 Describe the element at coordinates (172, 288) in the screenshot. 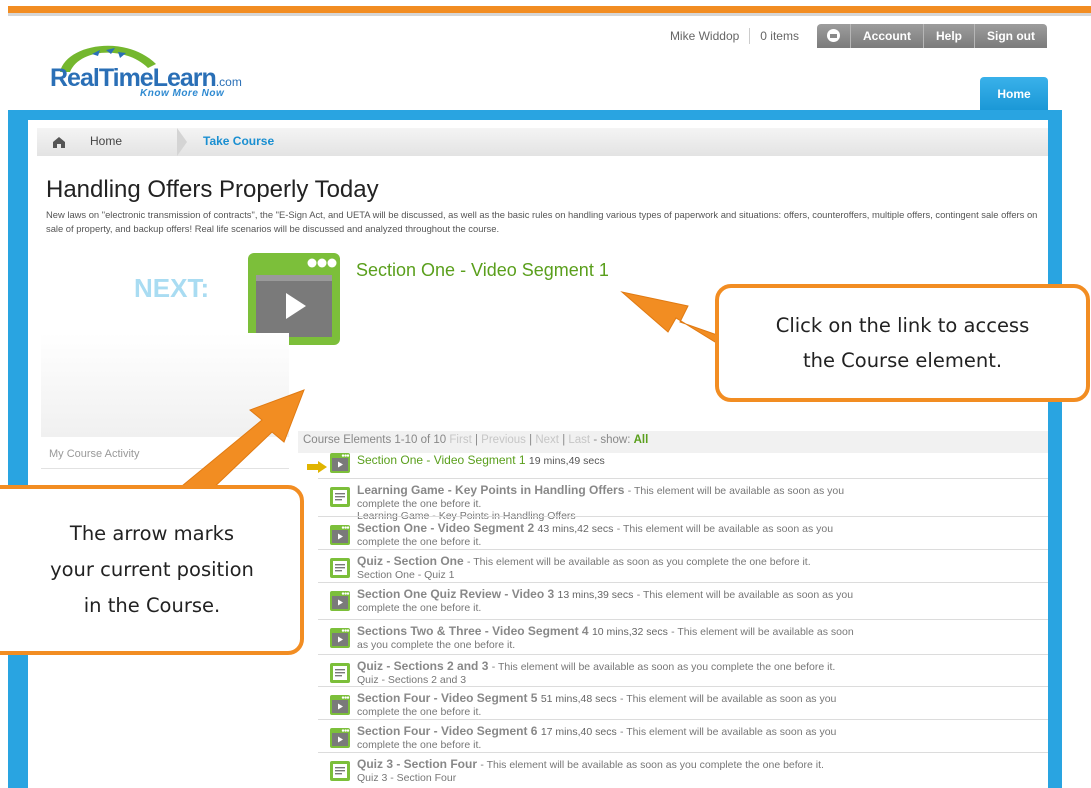

I see `next-label: NEXT:` at that location.